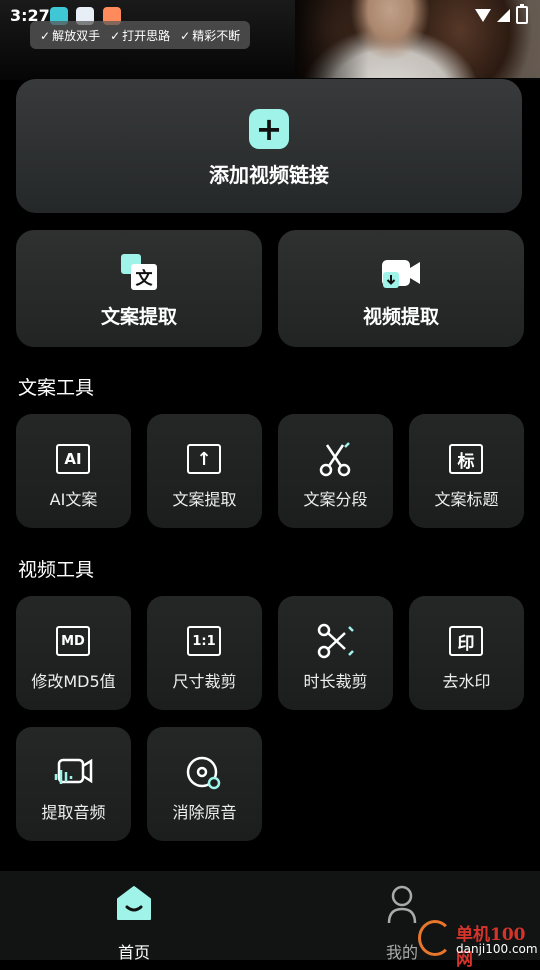  I want to click on tool-modify-md5: MD 修改MD5值, so click(73, 653).